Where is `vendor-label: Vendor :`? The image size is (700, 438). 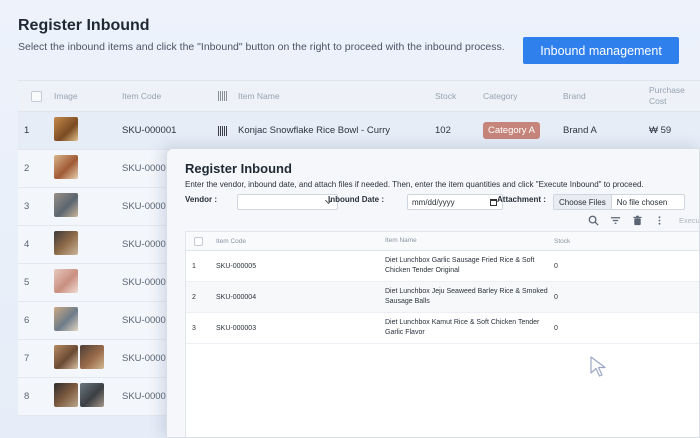
vendor-label: Vendor : is located at coordinates (201, 199).